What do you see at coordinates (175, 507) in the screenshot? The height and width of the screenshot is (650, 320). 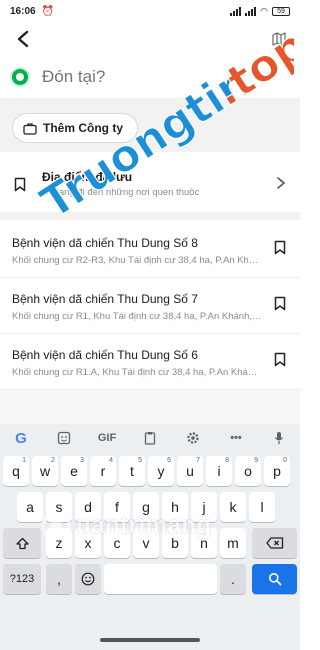 I see `key-h: h` at bounding box center [175, 507].